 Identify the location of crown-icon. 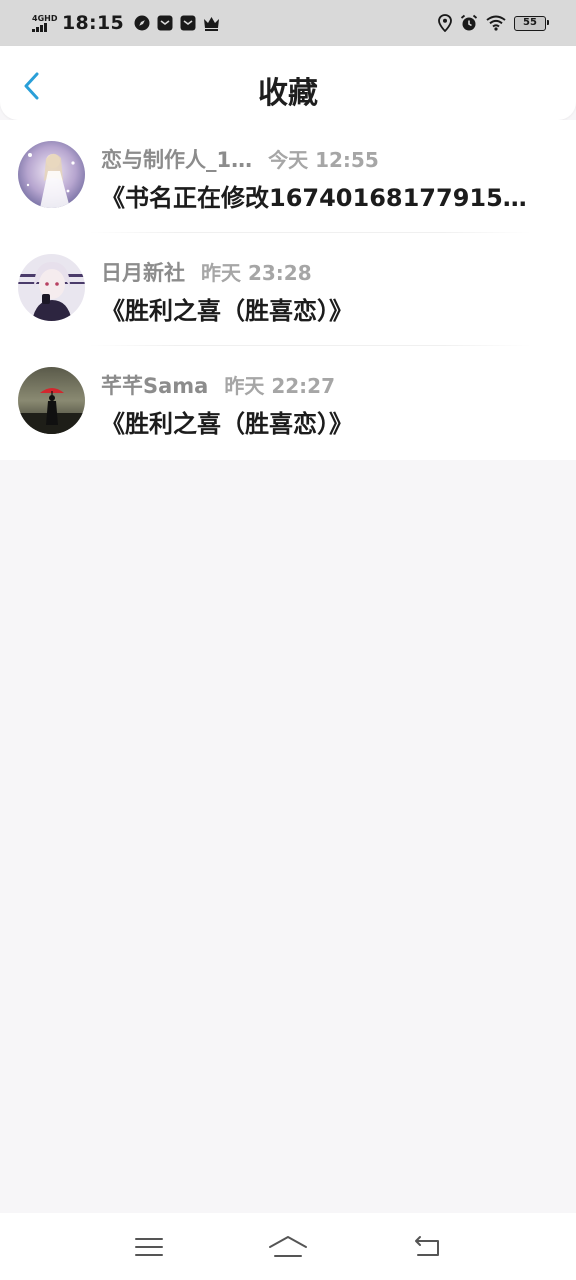
(211, 23).